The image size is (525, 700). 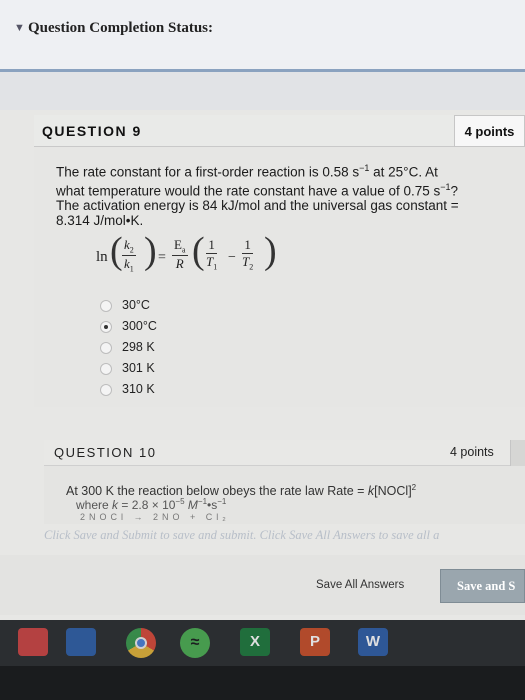 What do you see at coordinates (198, 251) in the screenshot?
I see `formula-paren-left-2: (` at bounding box center [198, 251].